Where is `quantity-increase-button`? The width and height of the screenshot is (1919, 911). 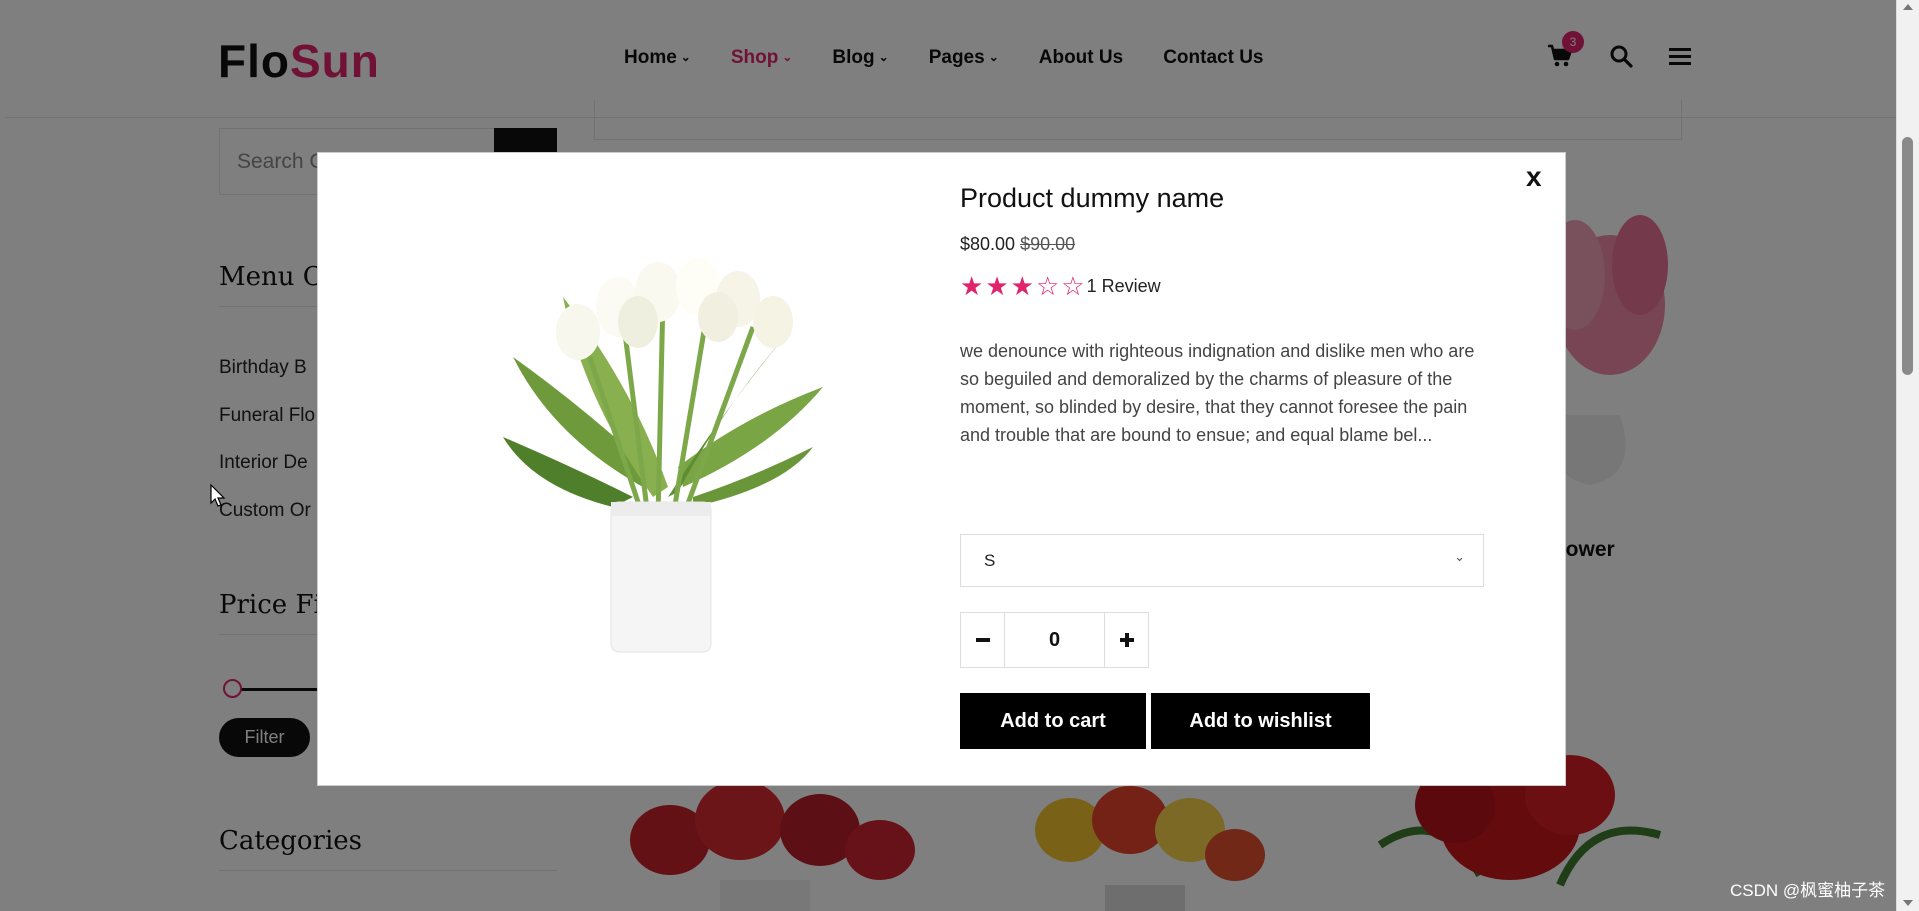 quantity-increase-button is located at coordinates (1126, 640).